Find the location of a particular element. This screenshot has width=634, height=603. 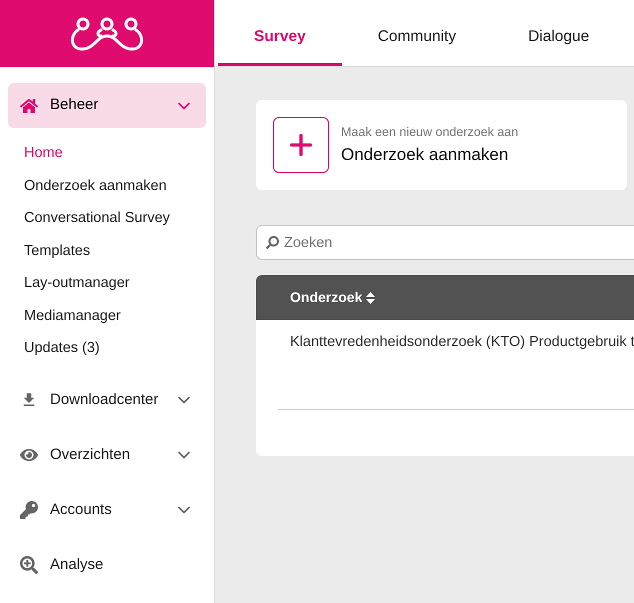

tab: Community is located at coordinates (417, 33).